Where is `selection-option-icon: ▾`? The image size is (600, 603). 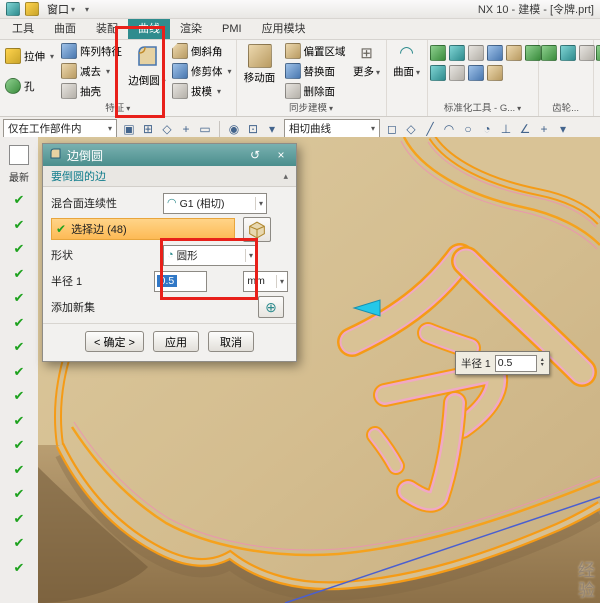
selection-option-icon: ▾ is located at coordinates (272, 129).